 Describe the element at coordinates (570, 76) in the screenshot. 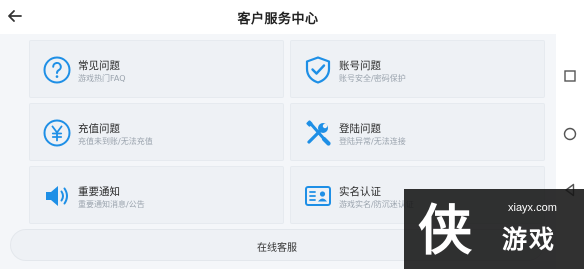

I see `recent-apps-square-icon` at that location.